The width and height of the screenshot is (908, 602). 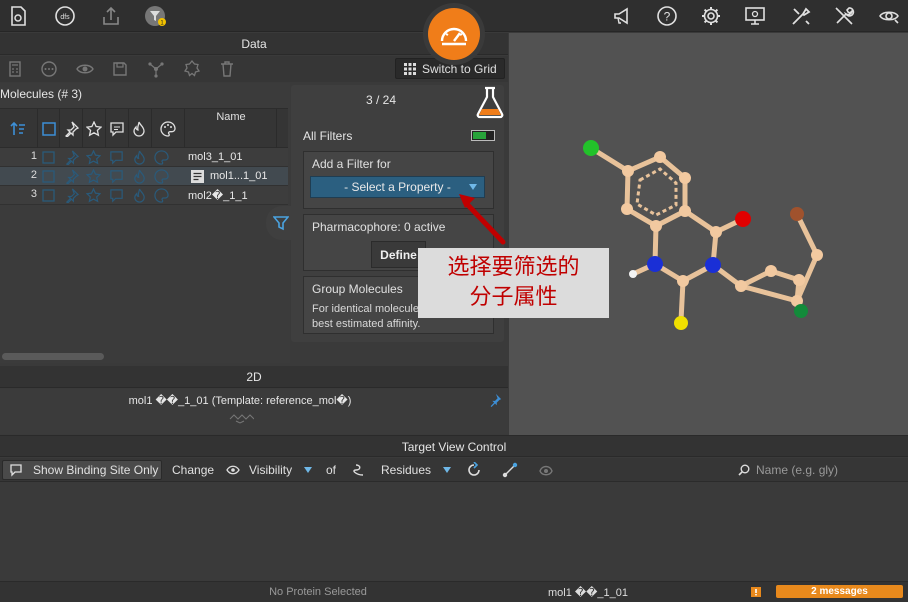 I want to click on group-molecules-title: Group Molecules, so click(x=357, y=289).